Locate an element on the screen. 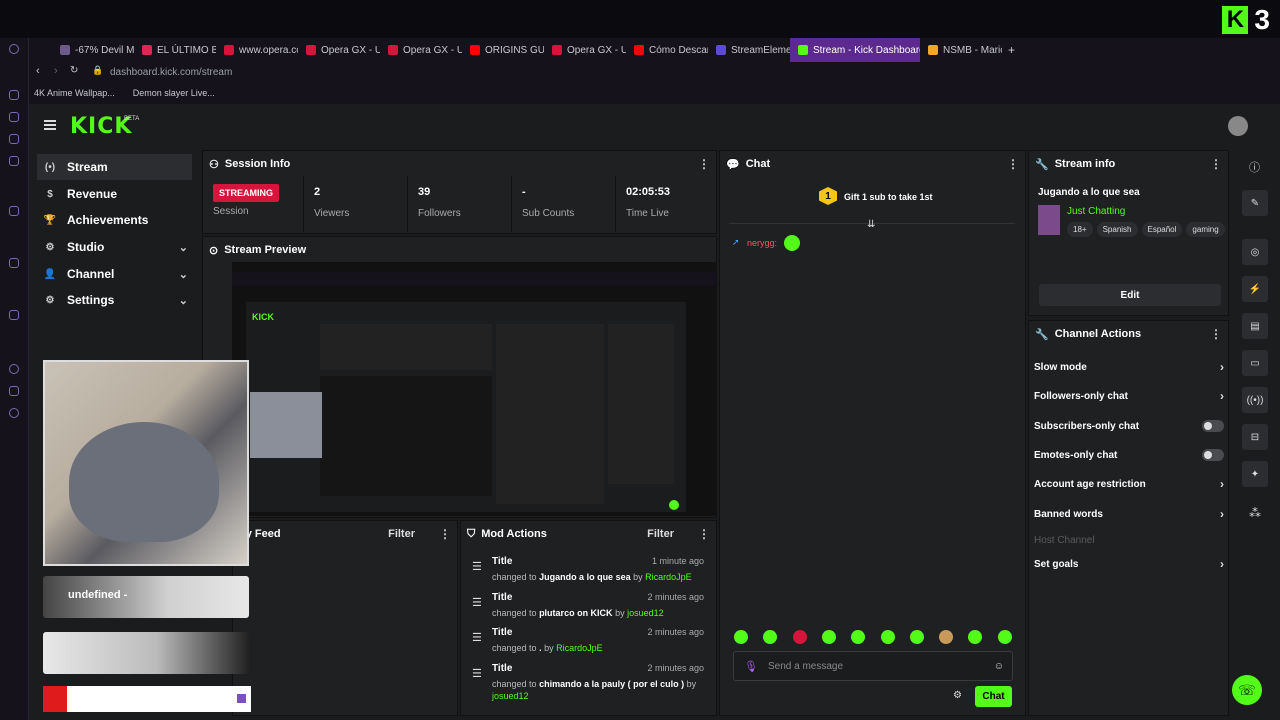  trophy-icon: 🏆 is located at coordinates (50, 220).